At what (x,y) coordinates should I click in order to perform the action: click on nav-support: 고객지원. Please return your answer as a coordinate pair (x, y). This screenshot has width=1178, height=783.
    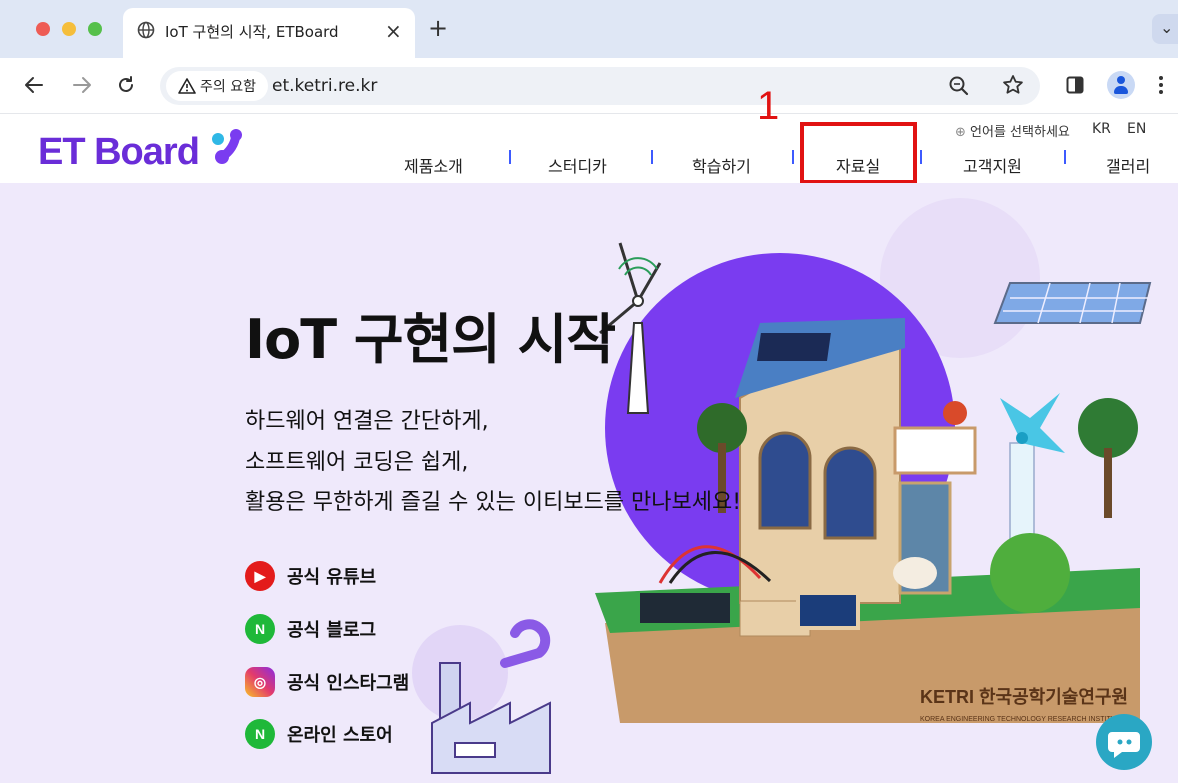
    Looking at the image, I should click on (992, 165).